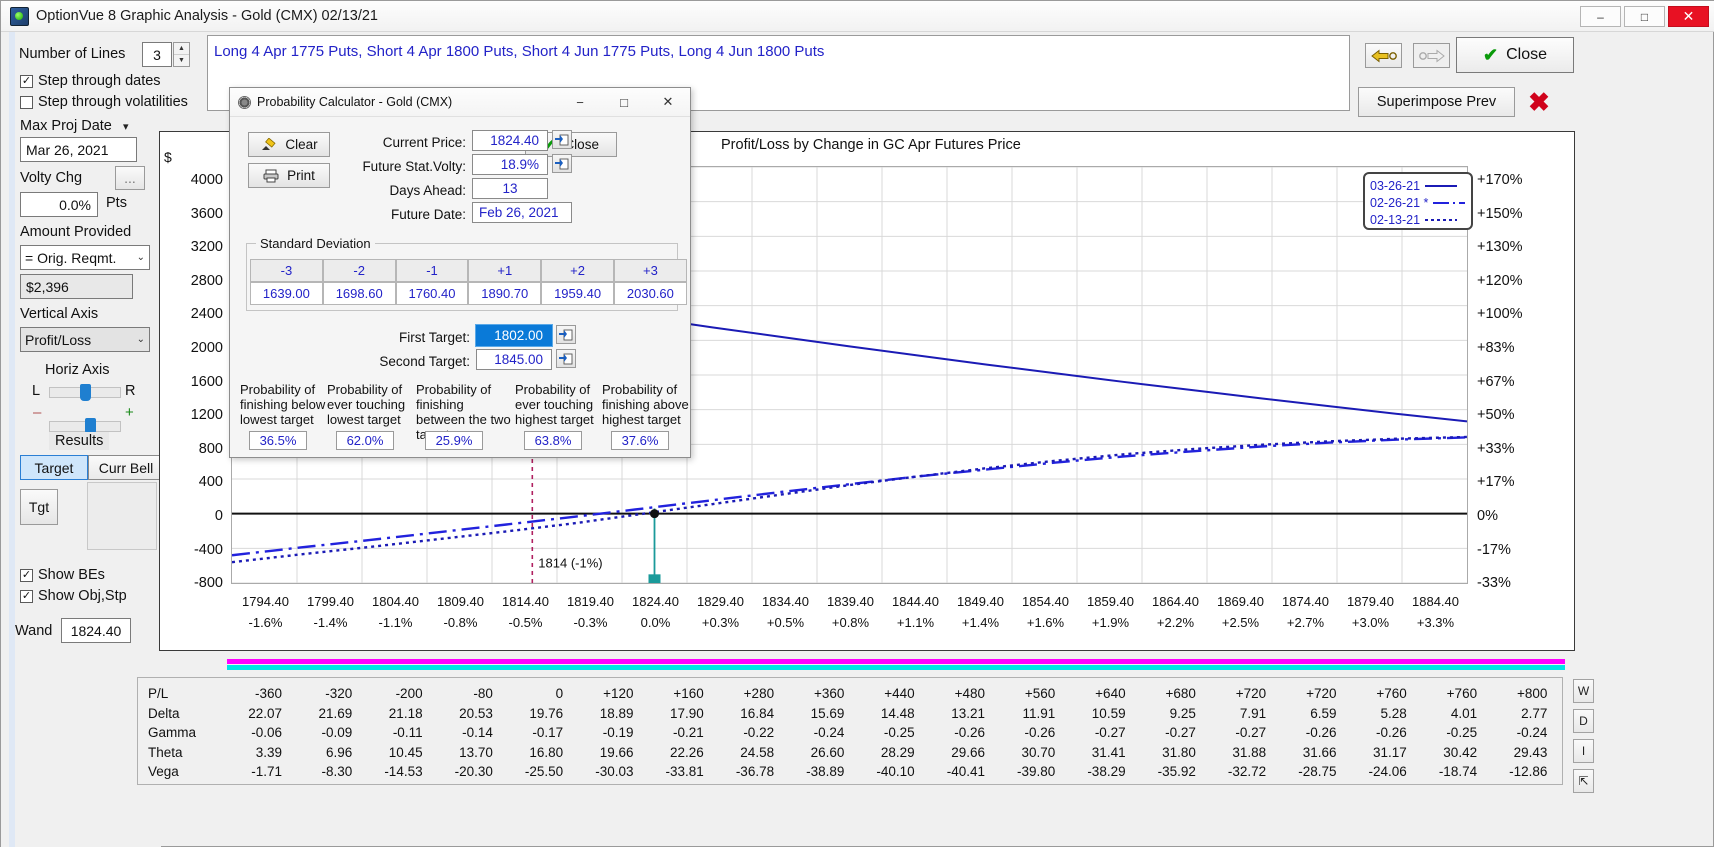  What do you see at coordinates (562, 163) in the screenshot?
I see `copy-future-stat-volty-button` at bounding box center [562, 163].